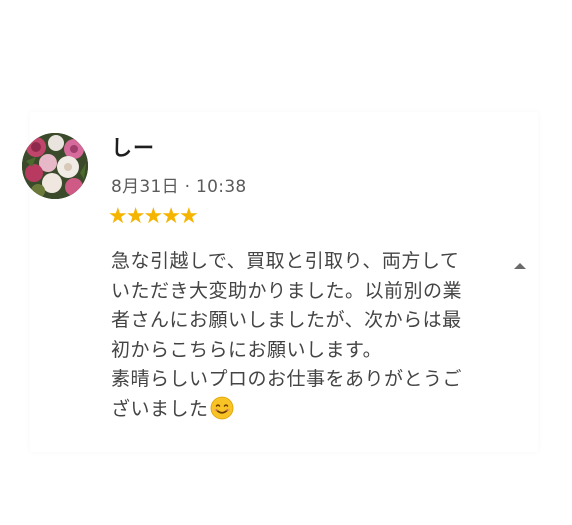 Image resolution: width=572 pixels, height=525 pixels. What do you see at coordinates (160, 408) in the screenshot?
I see `review-text-line: ざいました` at bounding box center [160, 408].